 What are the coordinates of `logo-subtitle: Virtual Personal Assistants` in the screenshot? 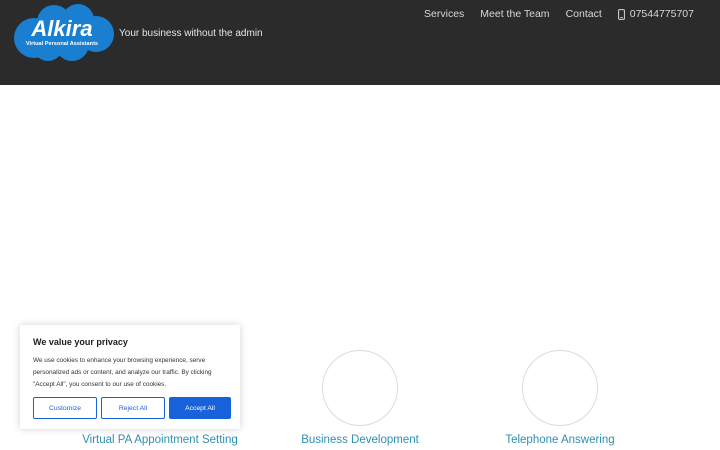 It's located at (62, 44).